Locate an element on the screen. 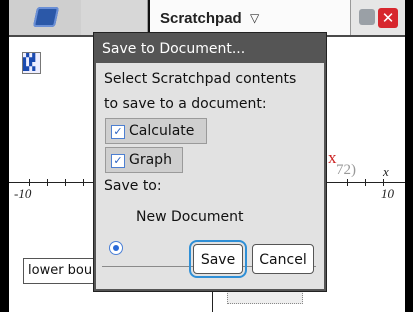  save-to-label: Save to: is located at coordinates (133, 186).